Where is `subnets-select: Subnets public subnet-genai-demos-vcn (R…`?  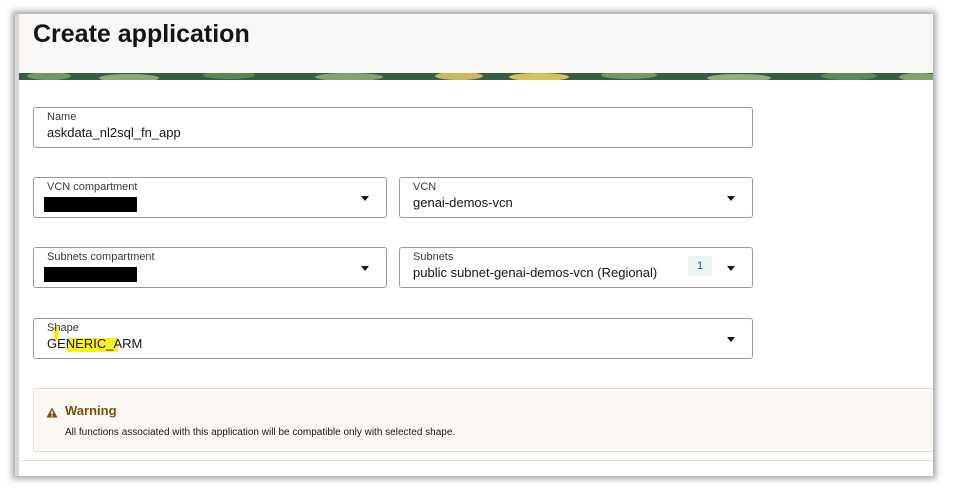 subnets-select: Subnets public subnet-genai-demos-vcn (R… is located at coordinates (576, 267).